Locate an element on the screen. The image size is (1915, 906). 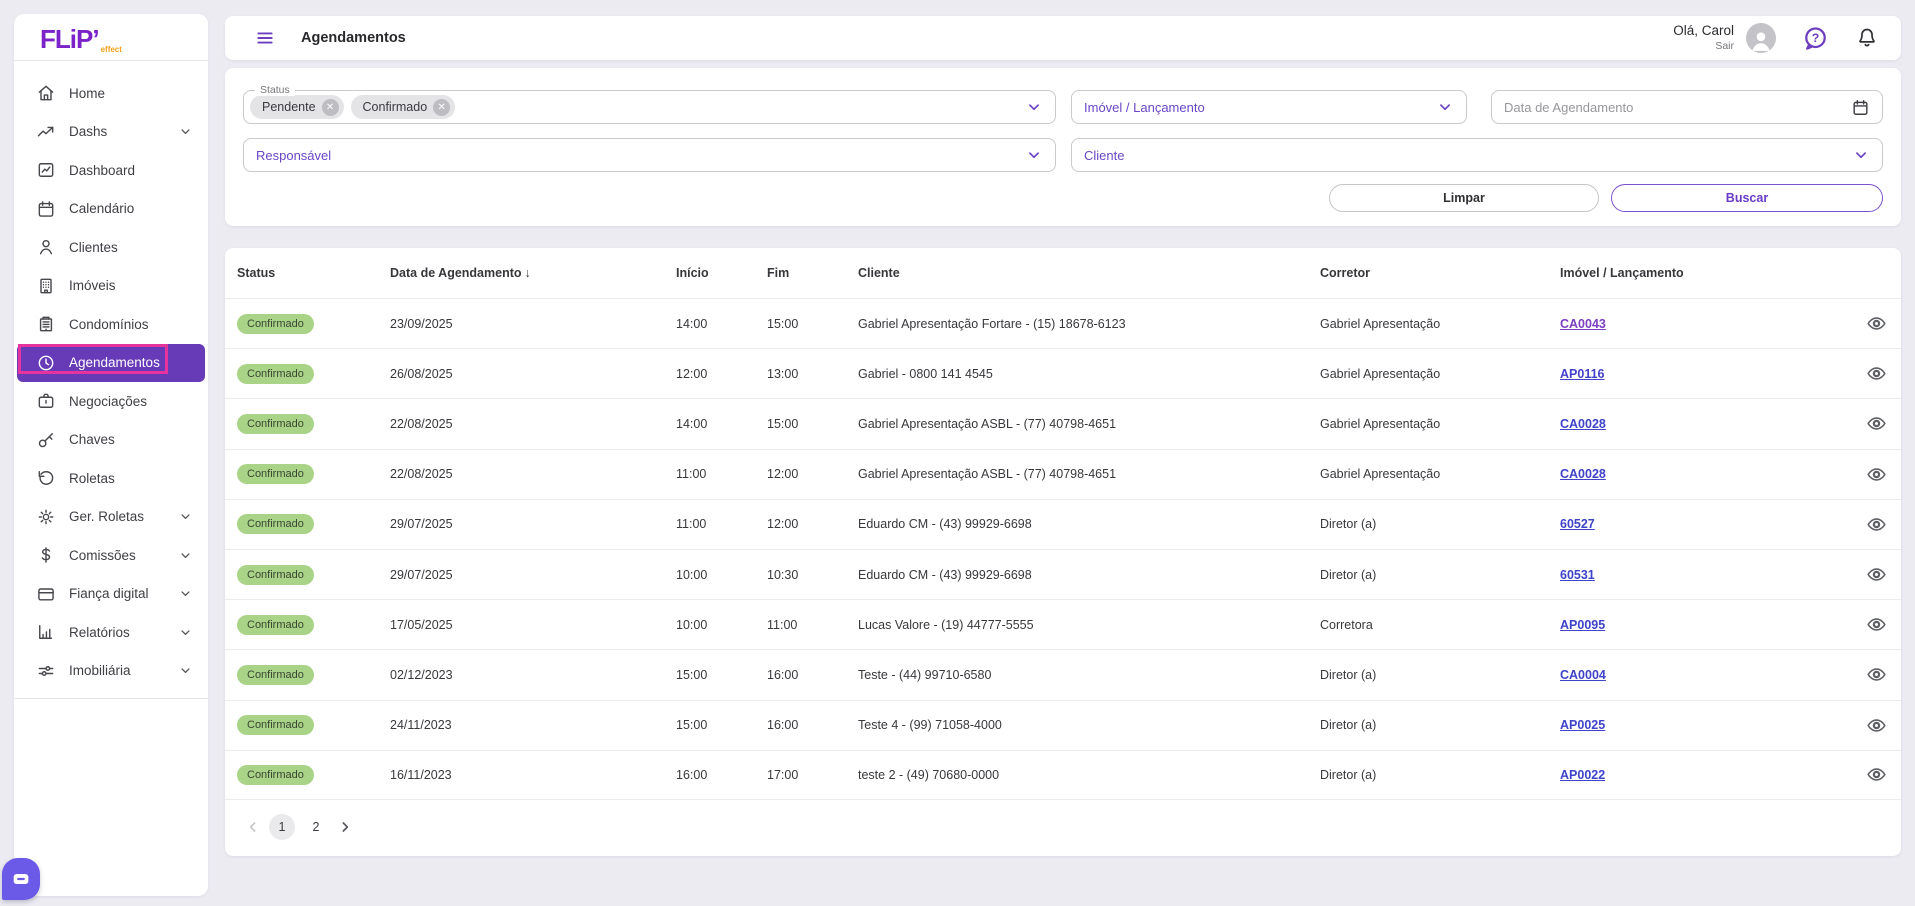
cell-broker: Gabriel Apresentação is located at coordinates (1380, 323).